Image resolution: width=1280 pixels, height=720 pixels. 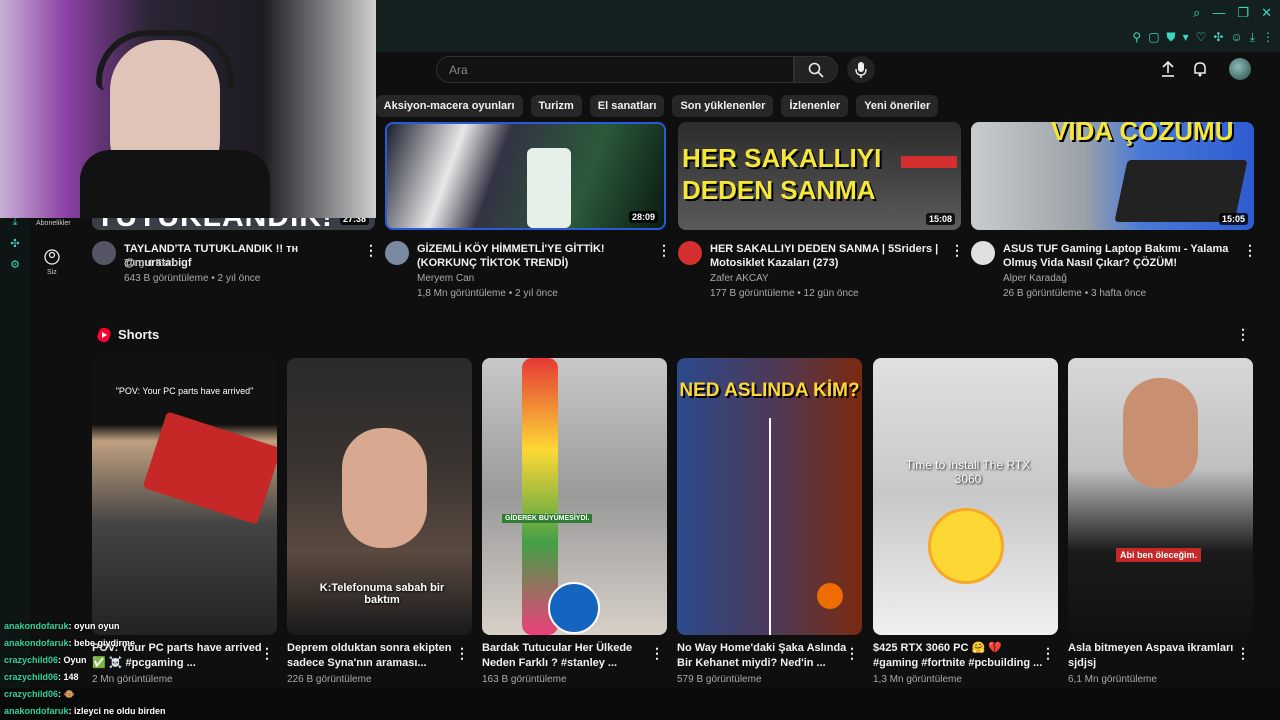 What do you see at coordinates (53, 223) in the screenshot?
I see `subscriptions-label: Abonelikler` at bounding box center [53, 223].